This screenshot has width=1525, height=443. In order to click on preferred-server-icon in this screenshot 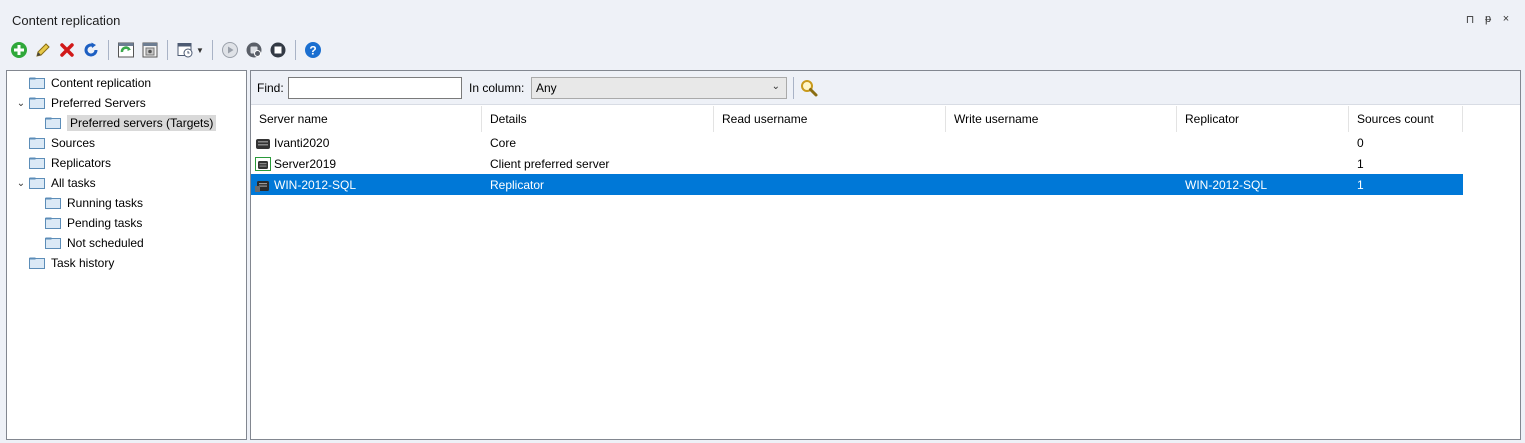, I will do `click(263, 163)`.